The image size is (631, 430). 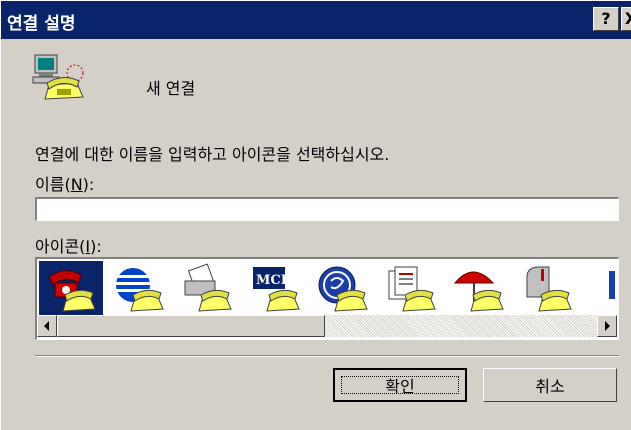 What do you see at coordinates (96, 246) in the screenshot?
I see `icon-label-suffix: ):` at bounding box center [96, 246].